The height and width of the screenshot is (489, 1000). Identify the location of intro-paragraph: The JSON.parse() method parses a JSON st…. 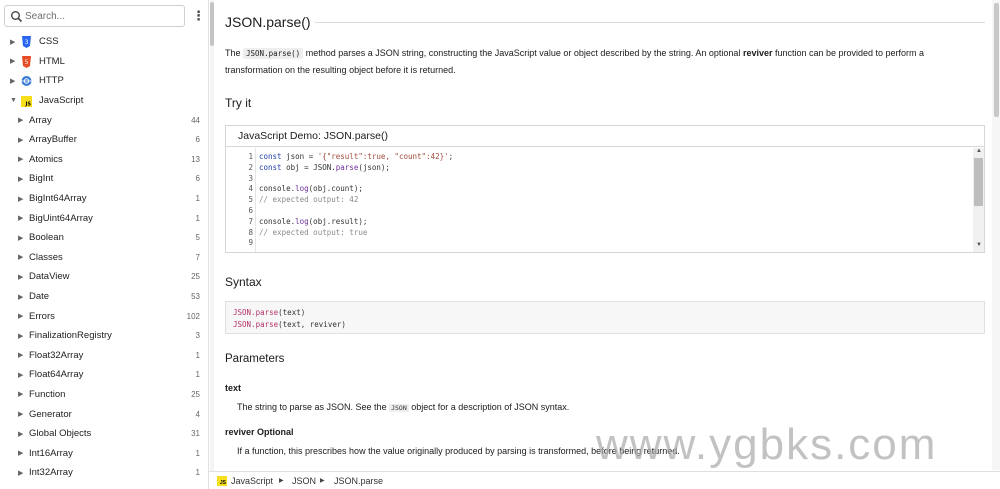
(595, 61).